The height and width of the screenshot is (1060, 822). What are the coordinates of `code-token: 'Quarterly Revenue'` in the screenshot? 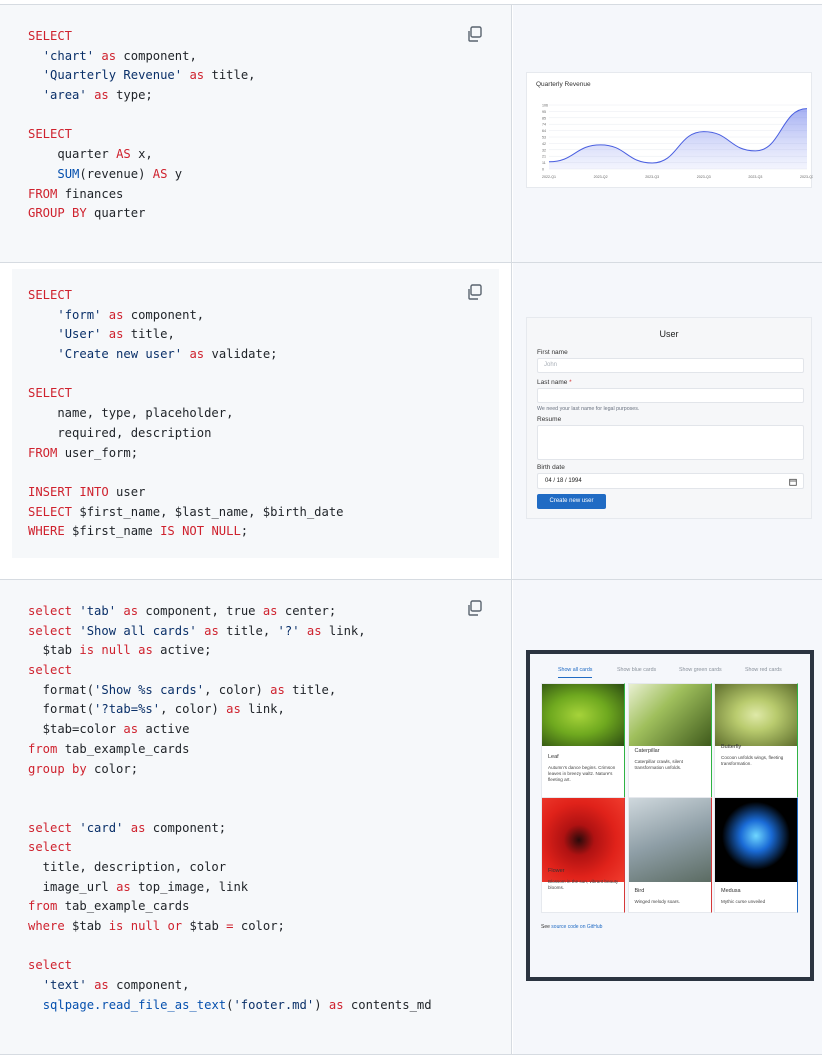 It's located at (112, 75).